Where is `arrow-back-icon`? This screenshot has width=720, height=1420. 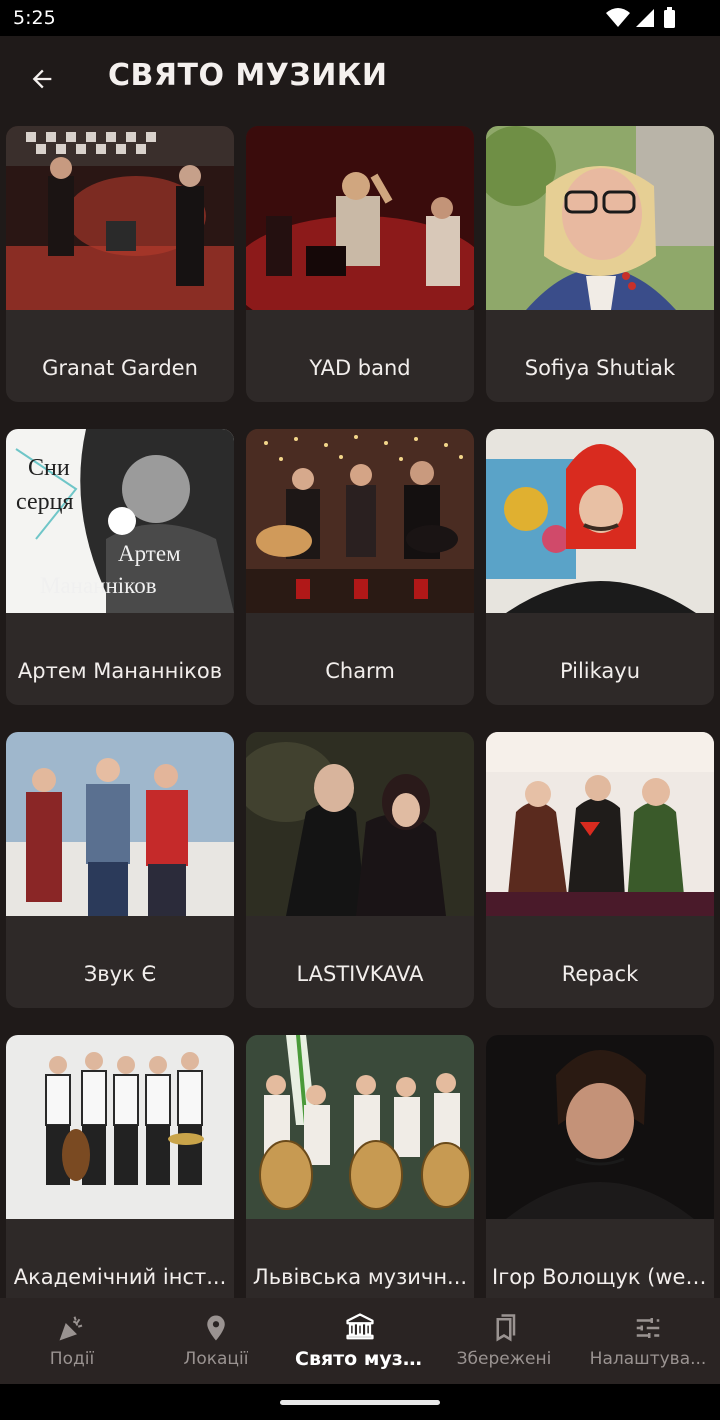
arrow-back-icon is located at coordinates (42, 79).